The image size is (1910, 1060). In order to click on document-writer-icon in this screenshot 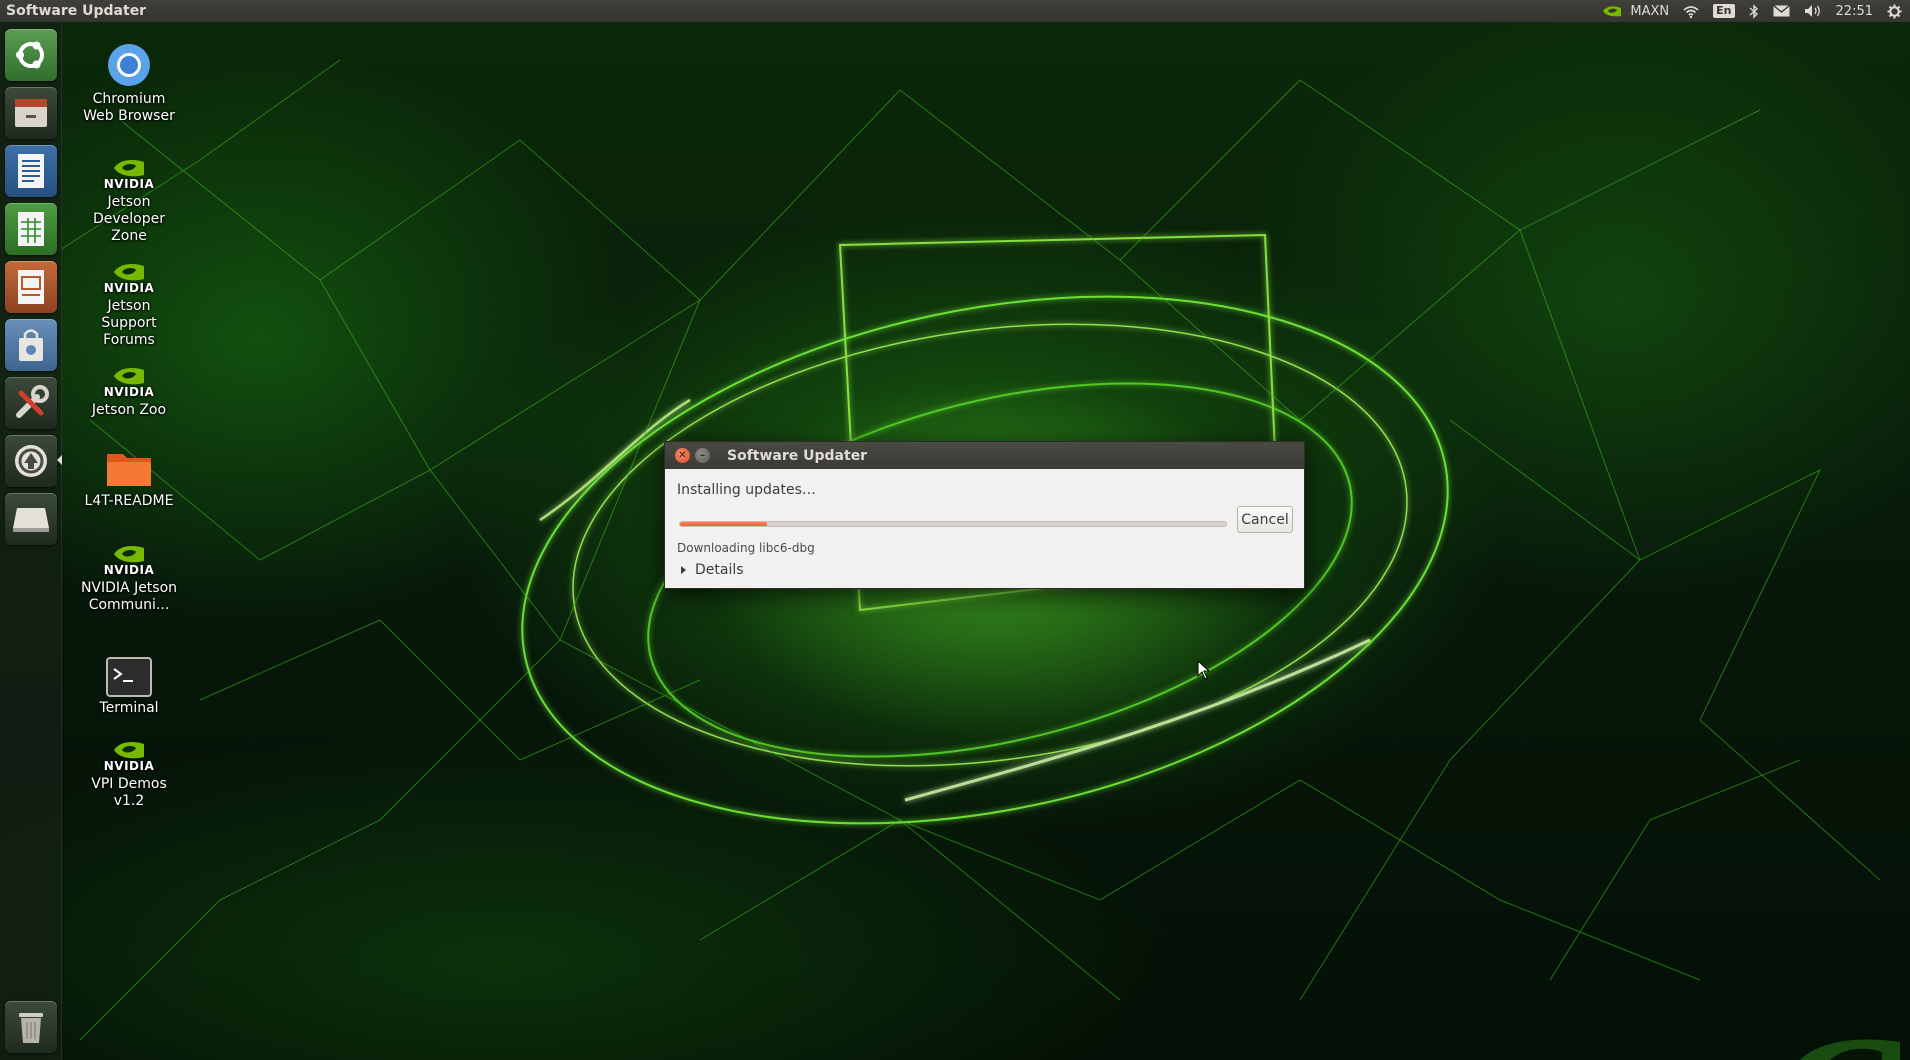, I will do `click(31, 171)`.